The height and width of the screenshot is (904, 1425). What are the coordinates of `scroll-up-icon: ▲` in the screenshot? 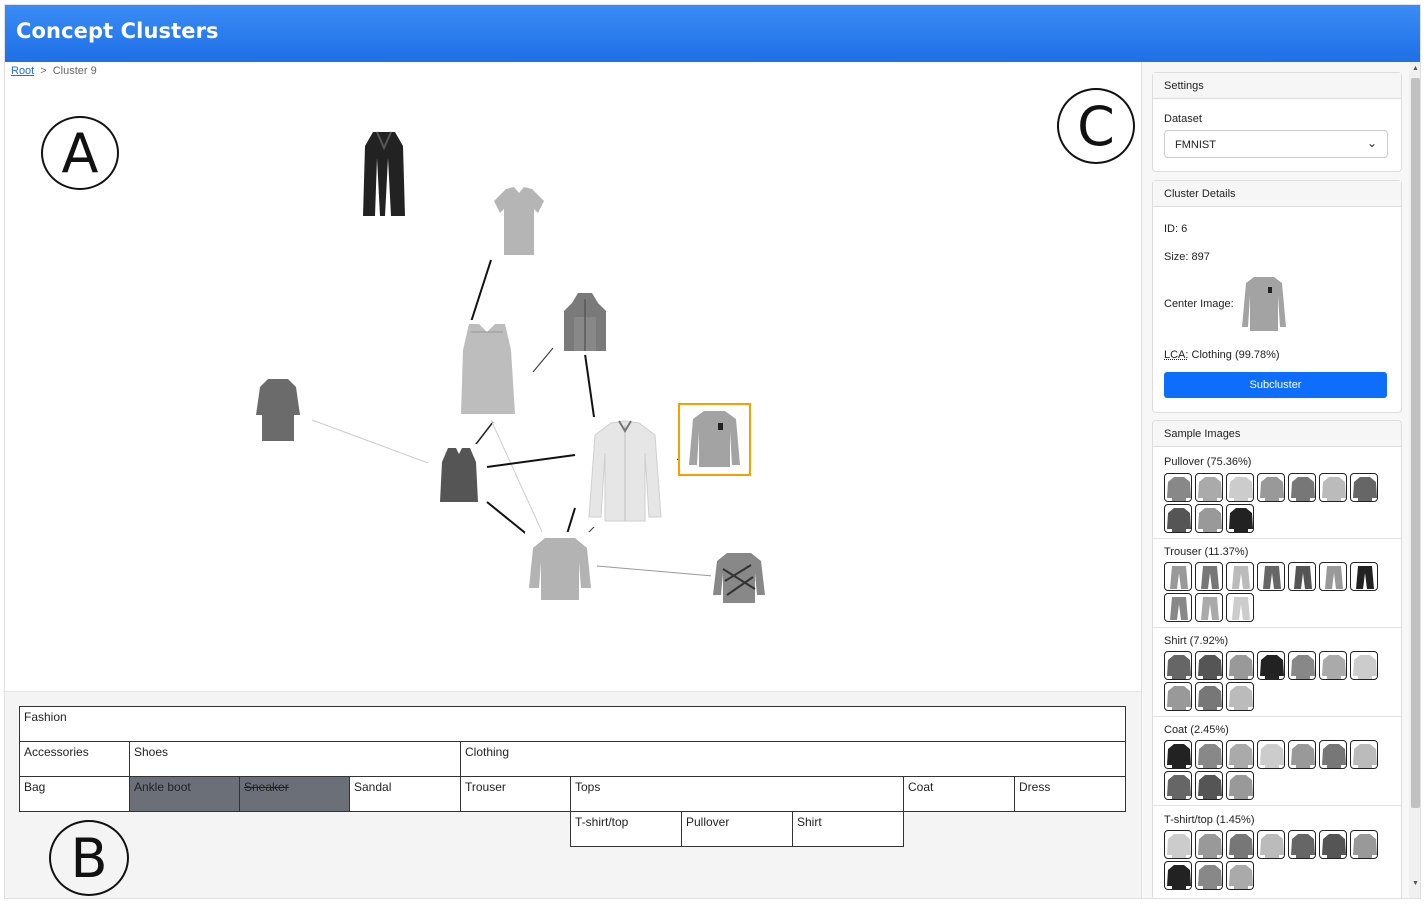 It's located at (1415, 68).